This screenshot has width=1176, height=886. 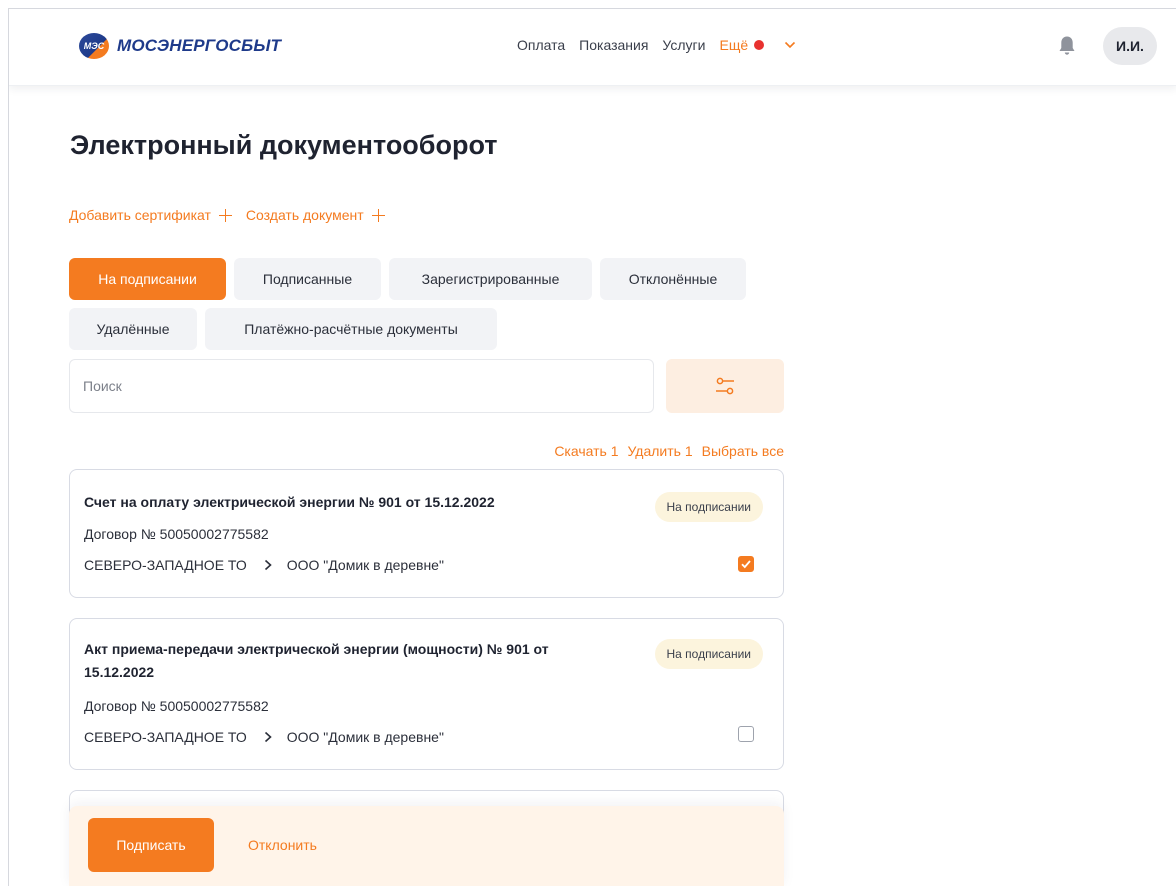 I want to click on document-actions: Добавить сертификат Создать документ, so click(x=234, y=215).